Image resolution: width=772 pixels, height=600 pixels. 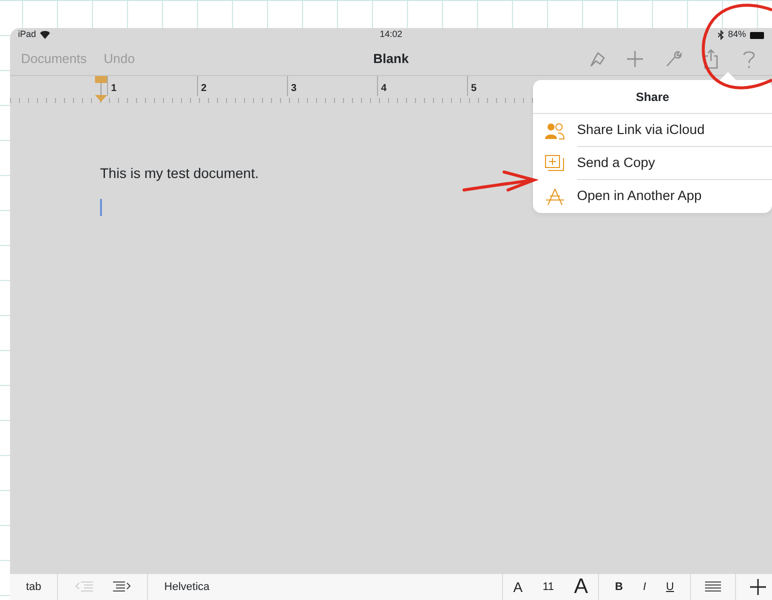 What do you see at coordinates (581, 587) in the screenshot?
I see `increase-size-button: A` at bounding box center [581, 587].